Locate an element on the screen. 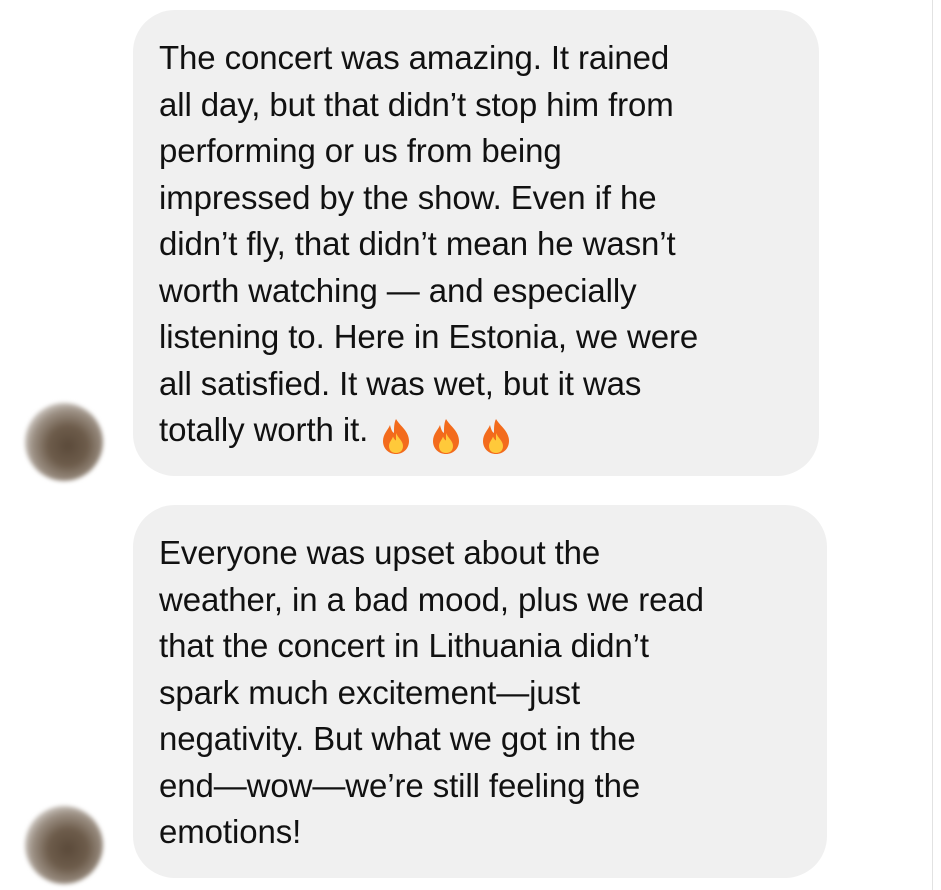 The height and width of the screenshot is (890, 941). fire-emoji-group is located at coordinates (451, 434).